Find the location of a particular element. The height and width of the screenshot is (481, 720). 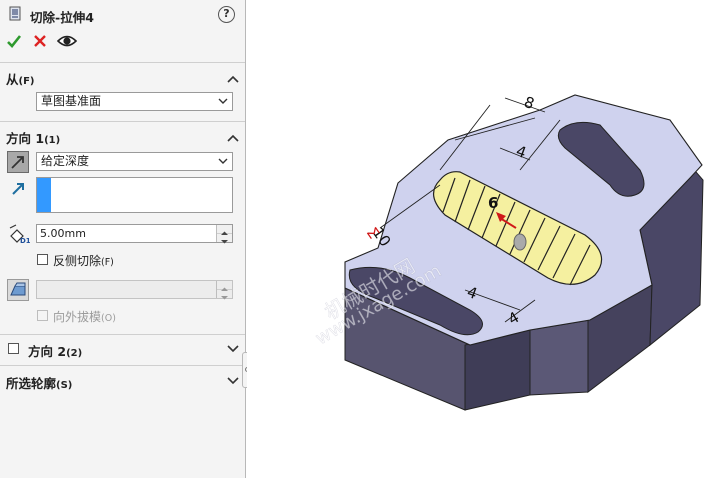

draft-toggle-button is located at coordinates (18, 290).